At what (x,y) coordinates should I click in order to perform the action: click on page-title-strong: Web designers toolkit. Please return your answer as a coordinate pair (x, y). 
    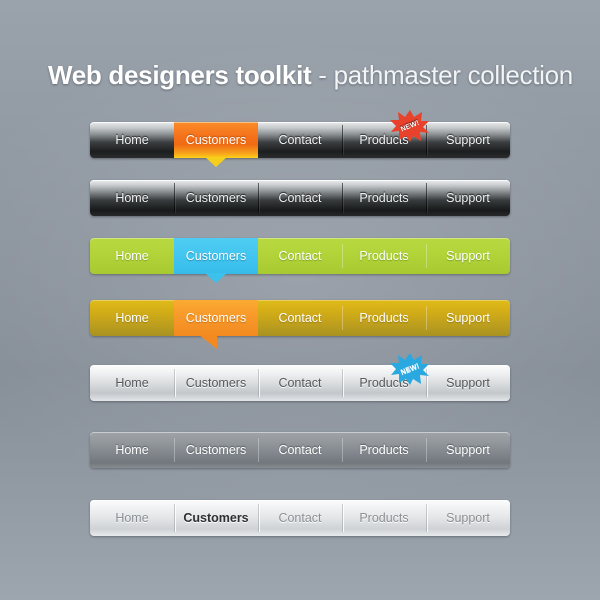
    Looking at the image, I should click on (180, 75).